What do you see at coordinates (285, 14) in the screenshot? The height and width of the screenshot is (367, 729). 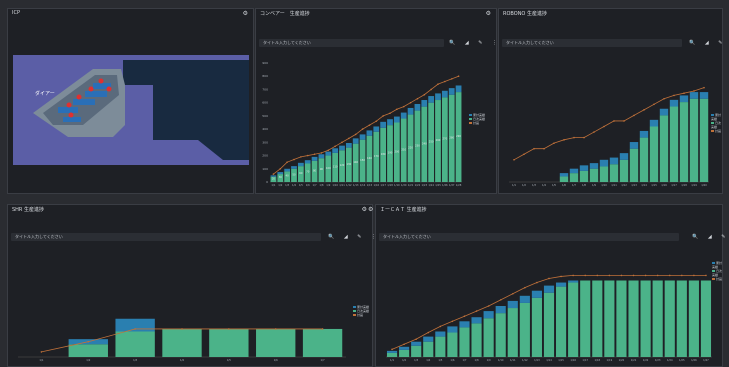 I see `panel-title: コンベアー 生産進捗` at bounding box center [285, 14].